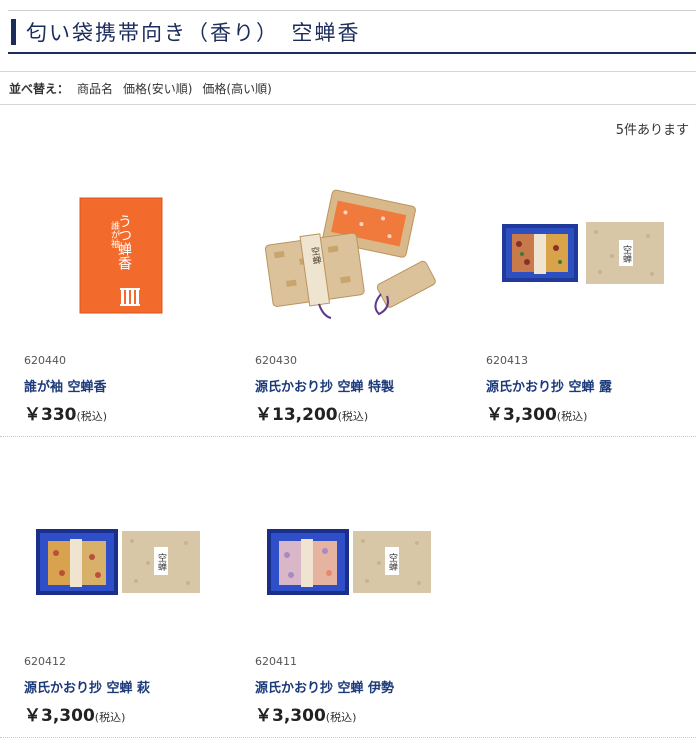 Image resolution: width=696 pixels, height=741 pixels. I want to click on product-price: ￥330(税込), so click(65, 412).